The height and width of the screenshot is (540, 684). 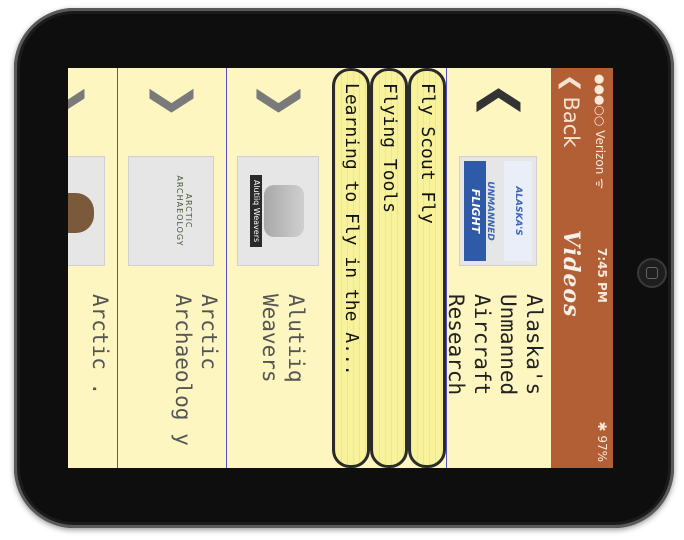 I want to click on video-title: Arctic ., so click(x=100, y=345).